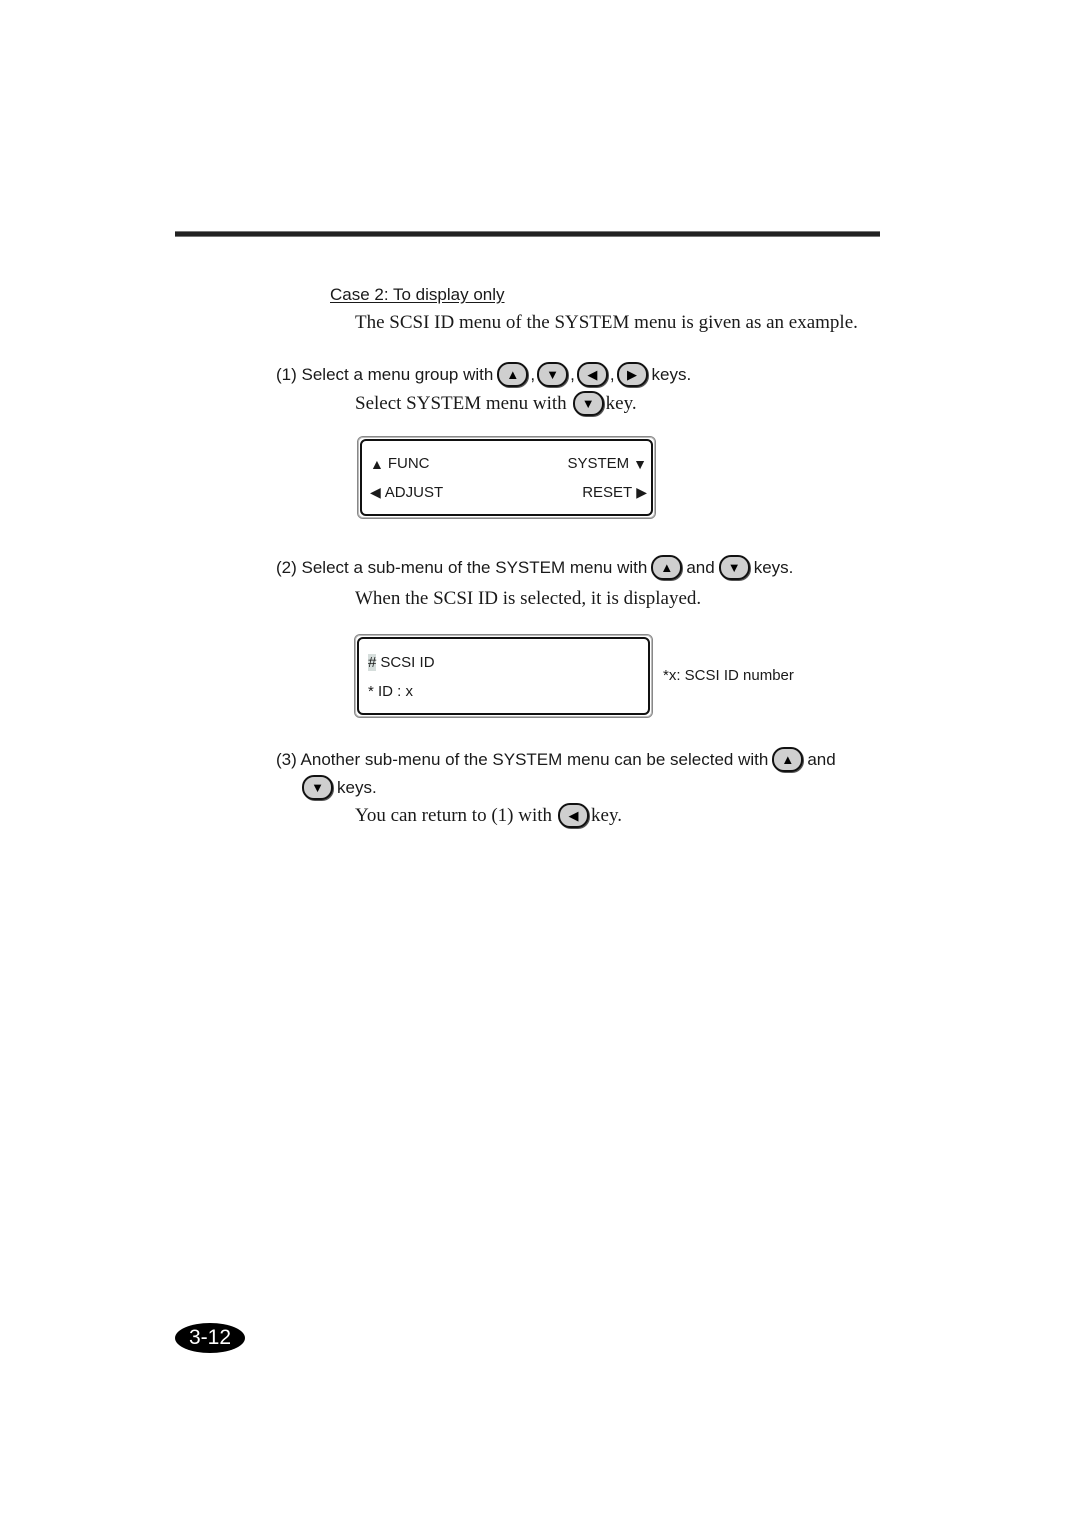 The width and height of the screenshot is (1080, 1528). Describe the element at coordinates (210, 1338) in the screenshot. I see `page-number-badge: 3-12` at that location.